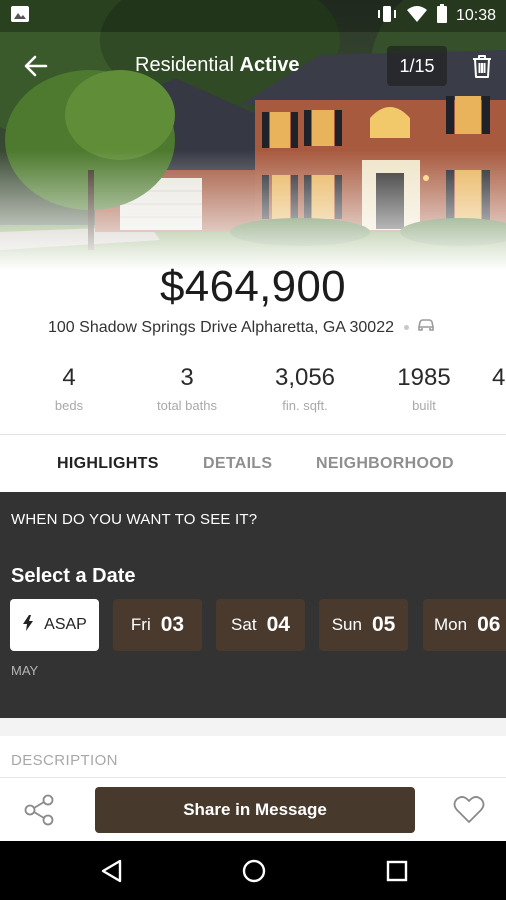  I want to click on favorite-button, so click(469, 810).